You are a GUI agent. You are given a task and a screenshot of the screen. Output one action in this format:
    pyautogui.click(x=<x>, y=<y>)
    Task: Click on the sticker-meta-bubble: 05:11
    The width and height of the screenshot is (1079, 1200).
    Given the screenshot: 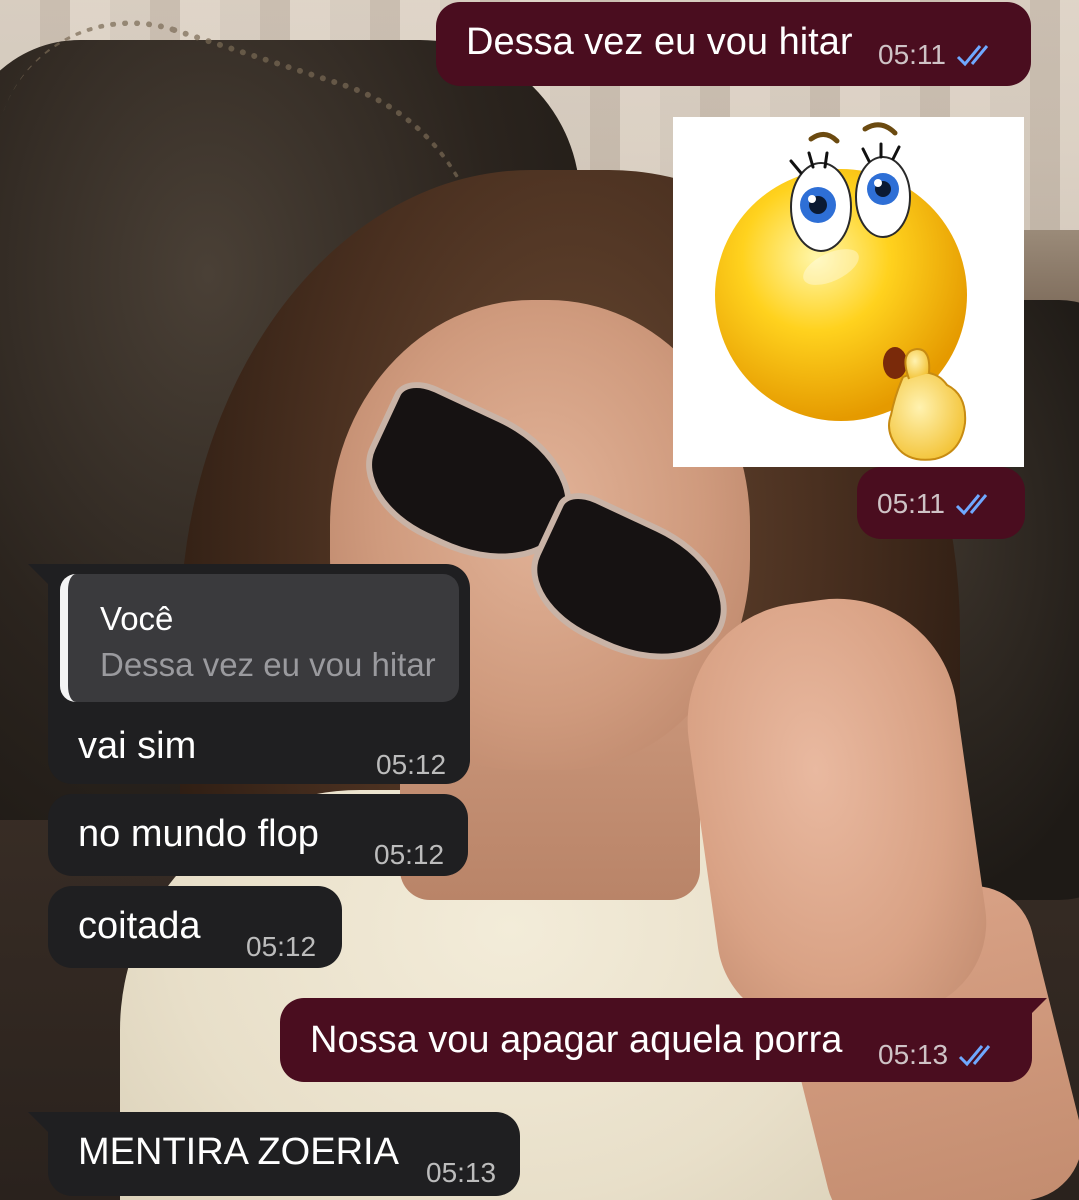 What is the action you would take?
    pyautogui.click(x=941, y=503)
    